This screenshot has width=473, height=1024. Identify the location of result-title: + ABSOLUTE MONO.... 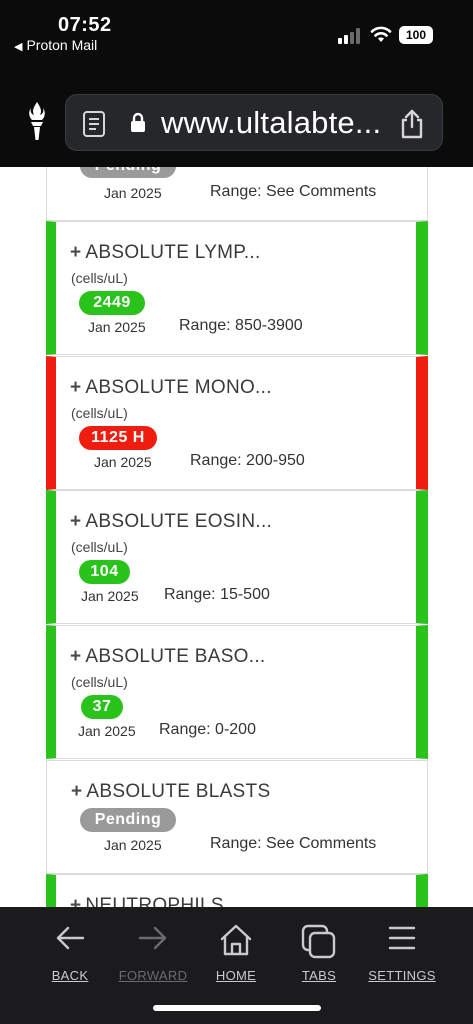
(171, 388).